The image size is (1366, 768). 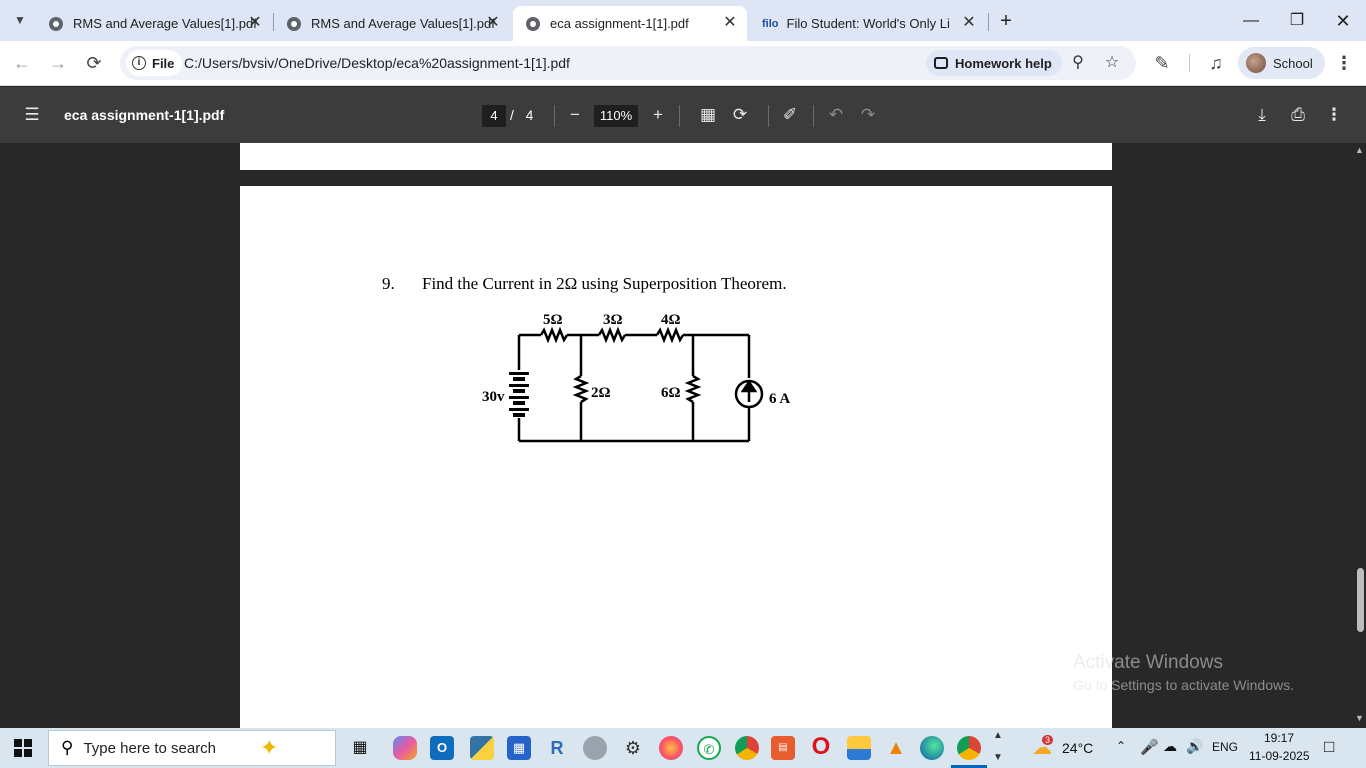 What do you see at coordinates (1121, 746) in the screenshot?
I see `hidden-icons-chevron-icon: ⌃` at bounding box center [1121, 746].